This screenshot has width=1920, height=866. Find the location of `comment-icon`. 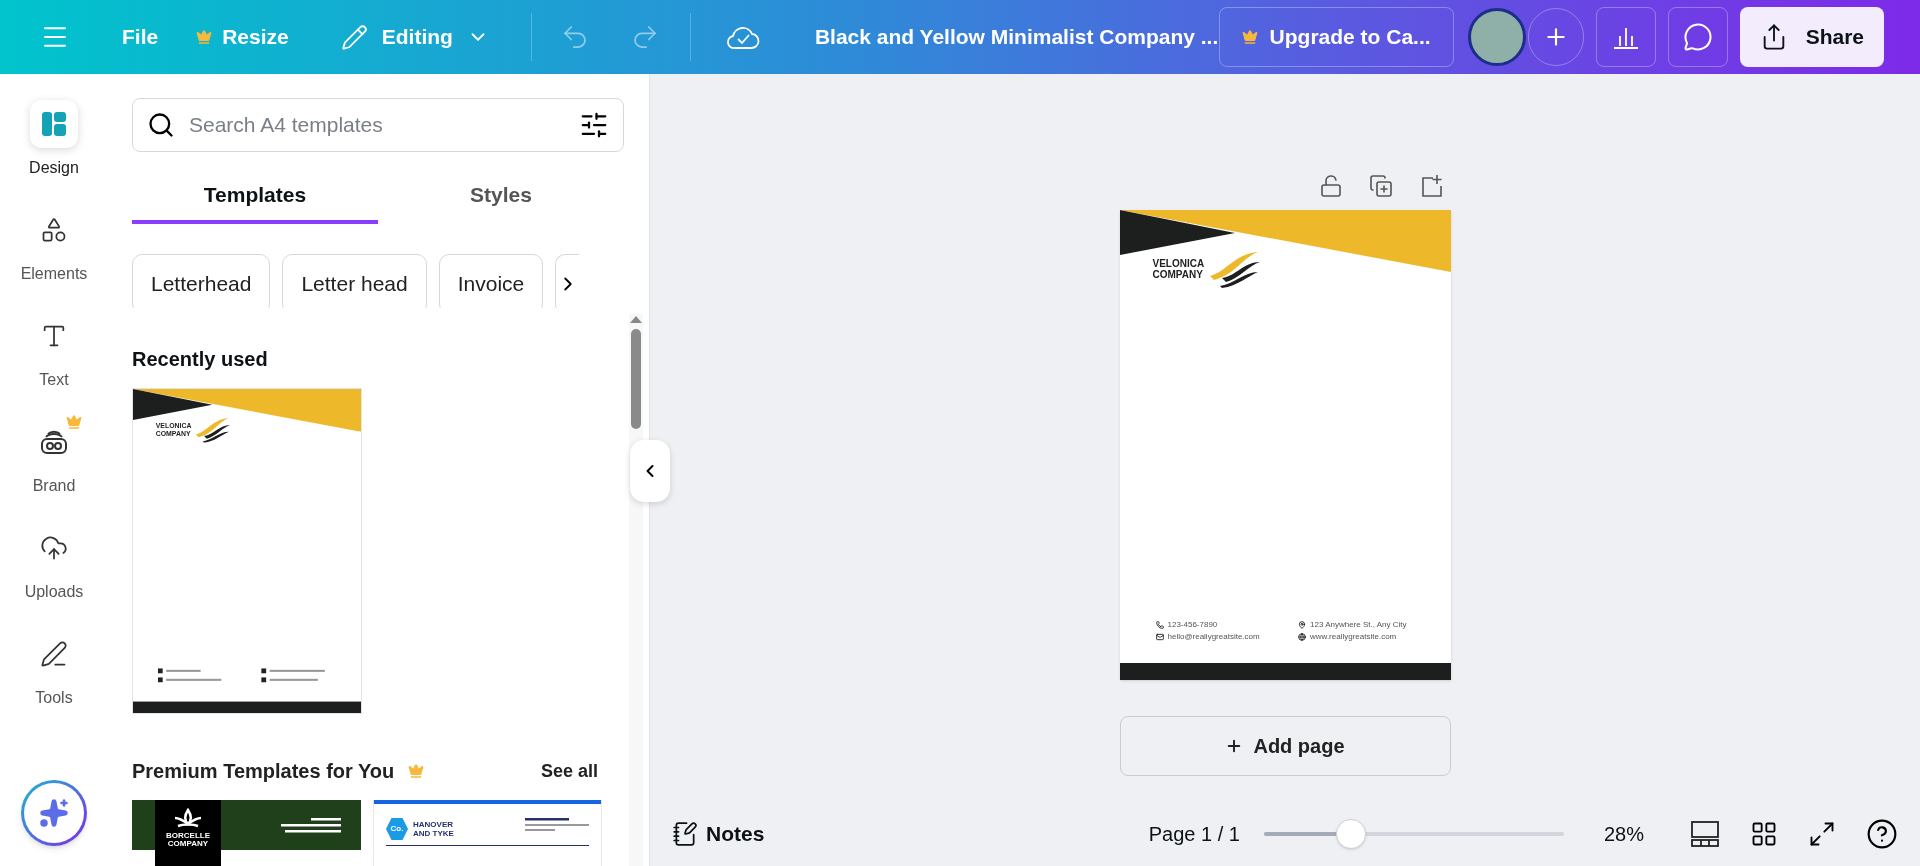

comment-icon is located at coordinates (1697, 37).